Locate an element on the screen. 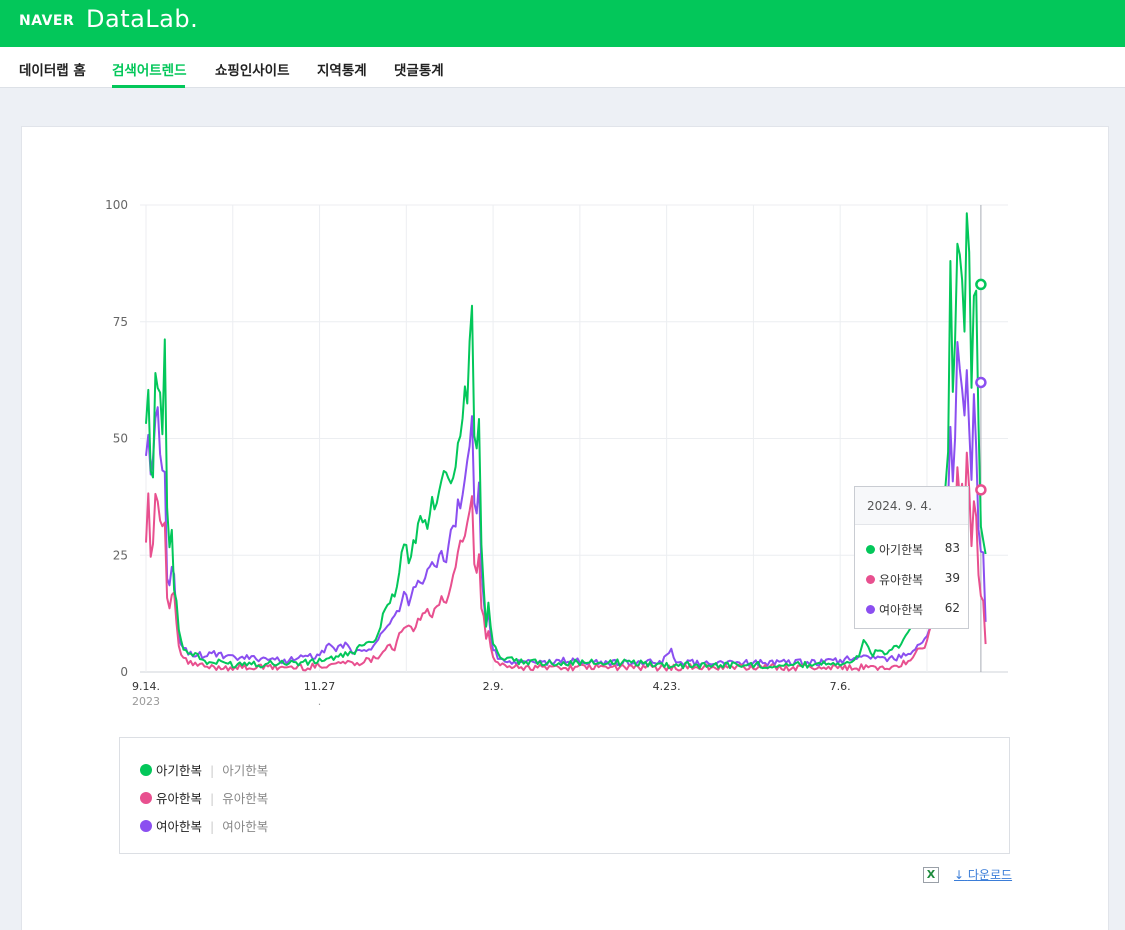  legend-series-name: 아기한복 is located at coordinates (179, 770).